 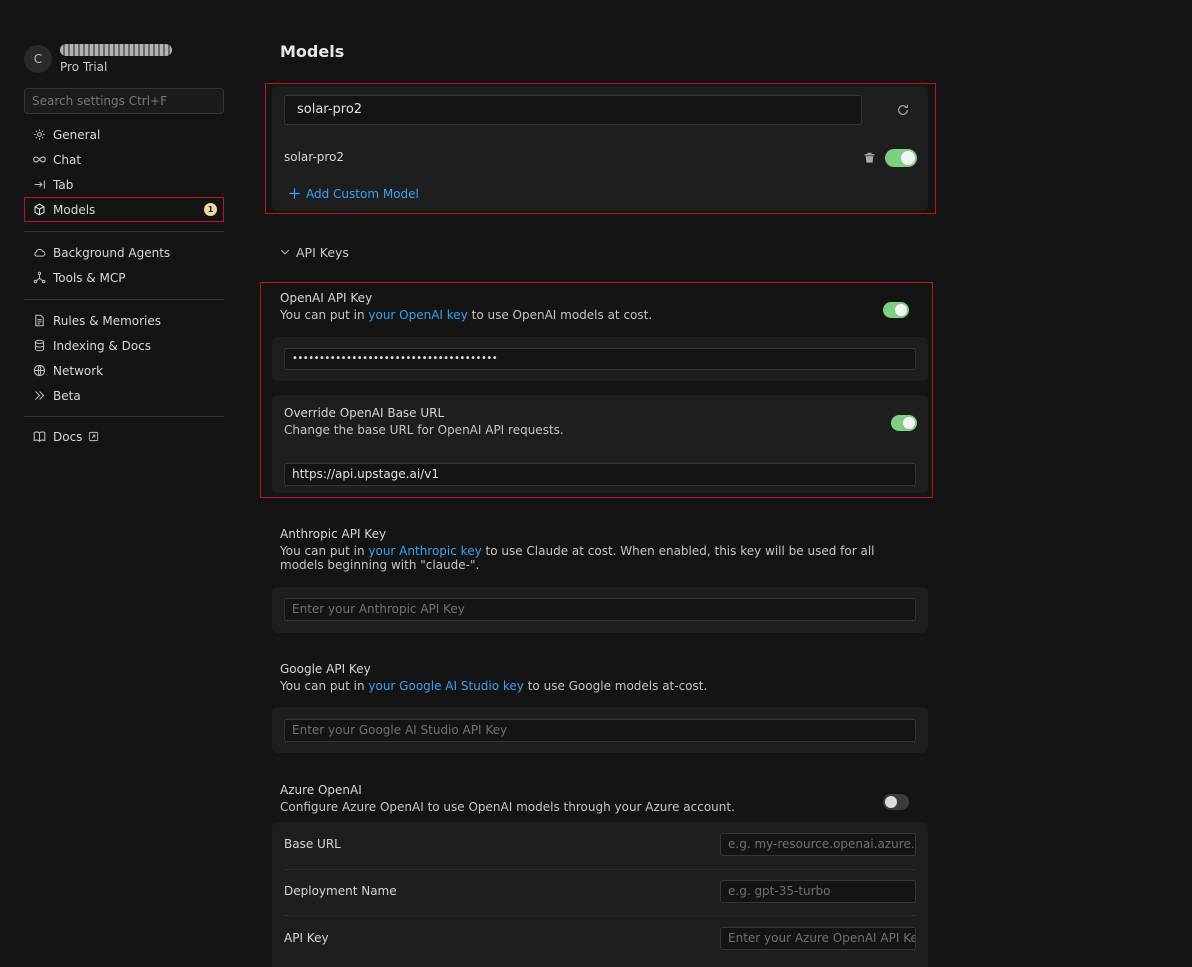 I want to click on model-search-input: solar-pro2, so click(x=573, y=110).